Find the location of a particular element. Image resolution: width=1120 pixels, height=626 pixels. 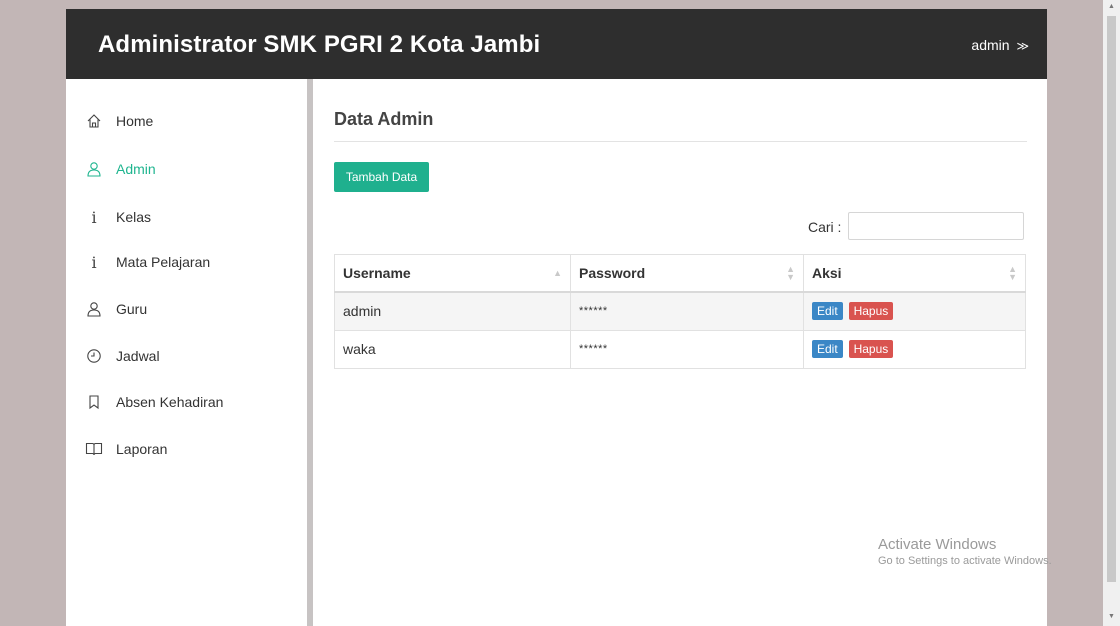

vertical-scrollbar: ▲ ▼ is located at coordinates (1111, 313).